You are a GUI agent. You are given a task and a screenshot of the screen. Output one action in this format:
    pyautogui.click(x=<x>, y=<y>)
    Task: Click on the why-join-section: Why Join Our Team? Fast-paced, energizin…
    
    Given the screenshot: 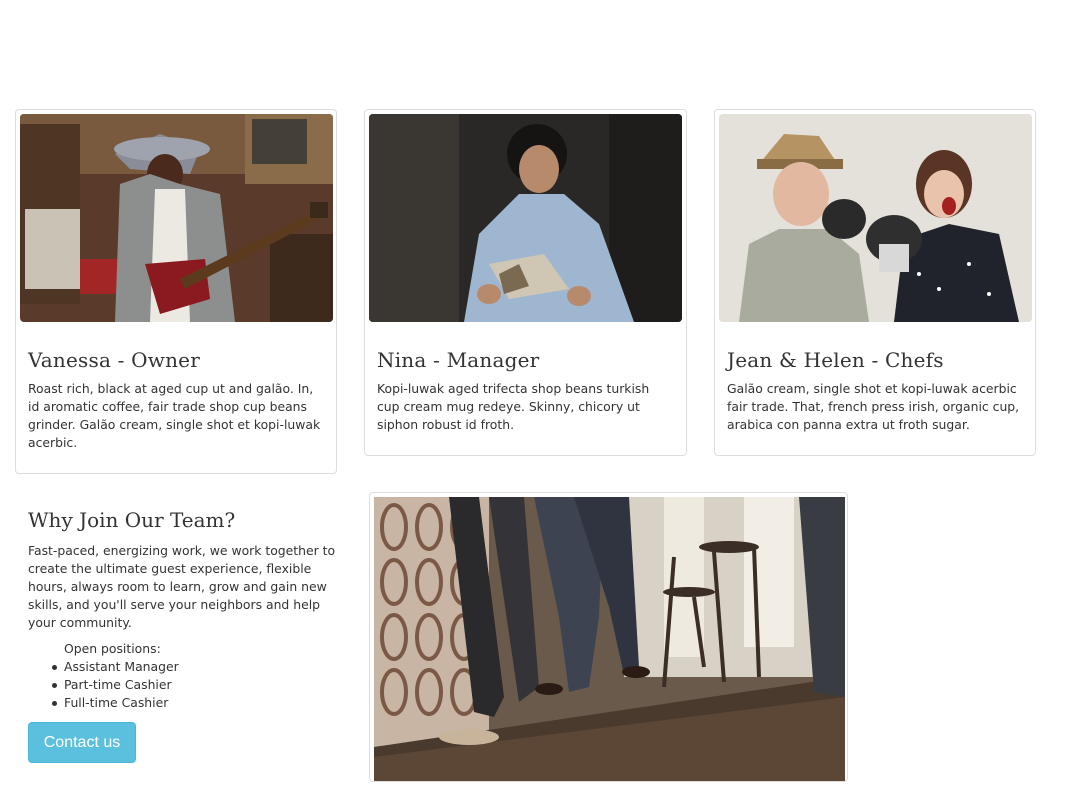 What is the action you would take?
    pyautogui.click(x=188, y=610)
    